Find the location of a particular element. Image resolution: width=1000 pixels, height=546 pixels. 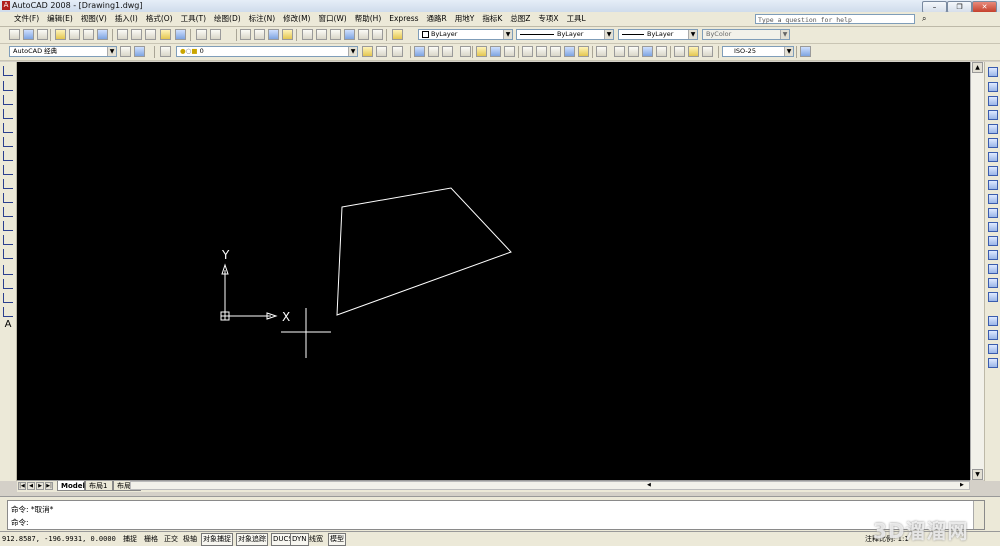

layer-control-select: ●○■ 0 ▼ is located at coordinates (267, 51).